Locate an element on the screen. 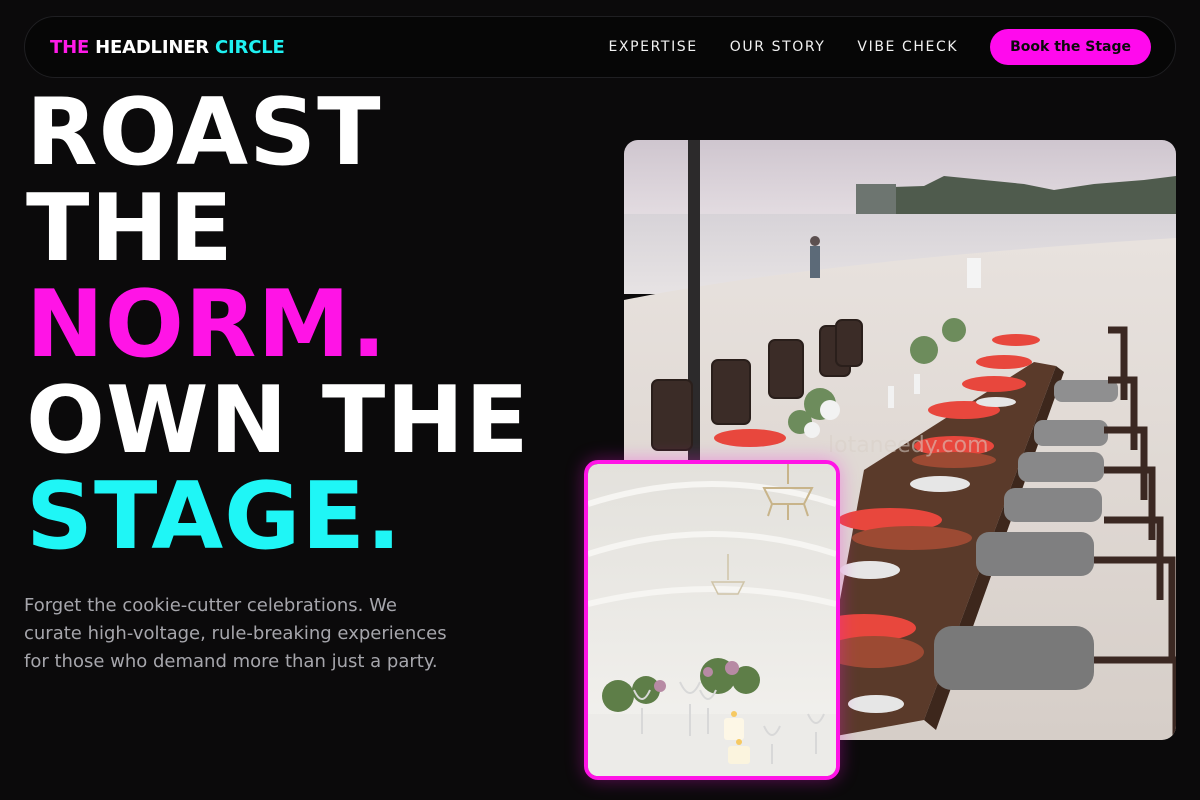 The height and width of the screenshot is (800, 1200). brand-word-headliner: HEADLINER is located at coordinates (152, 47).